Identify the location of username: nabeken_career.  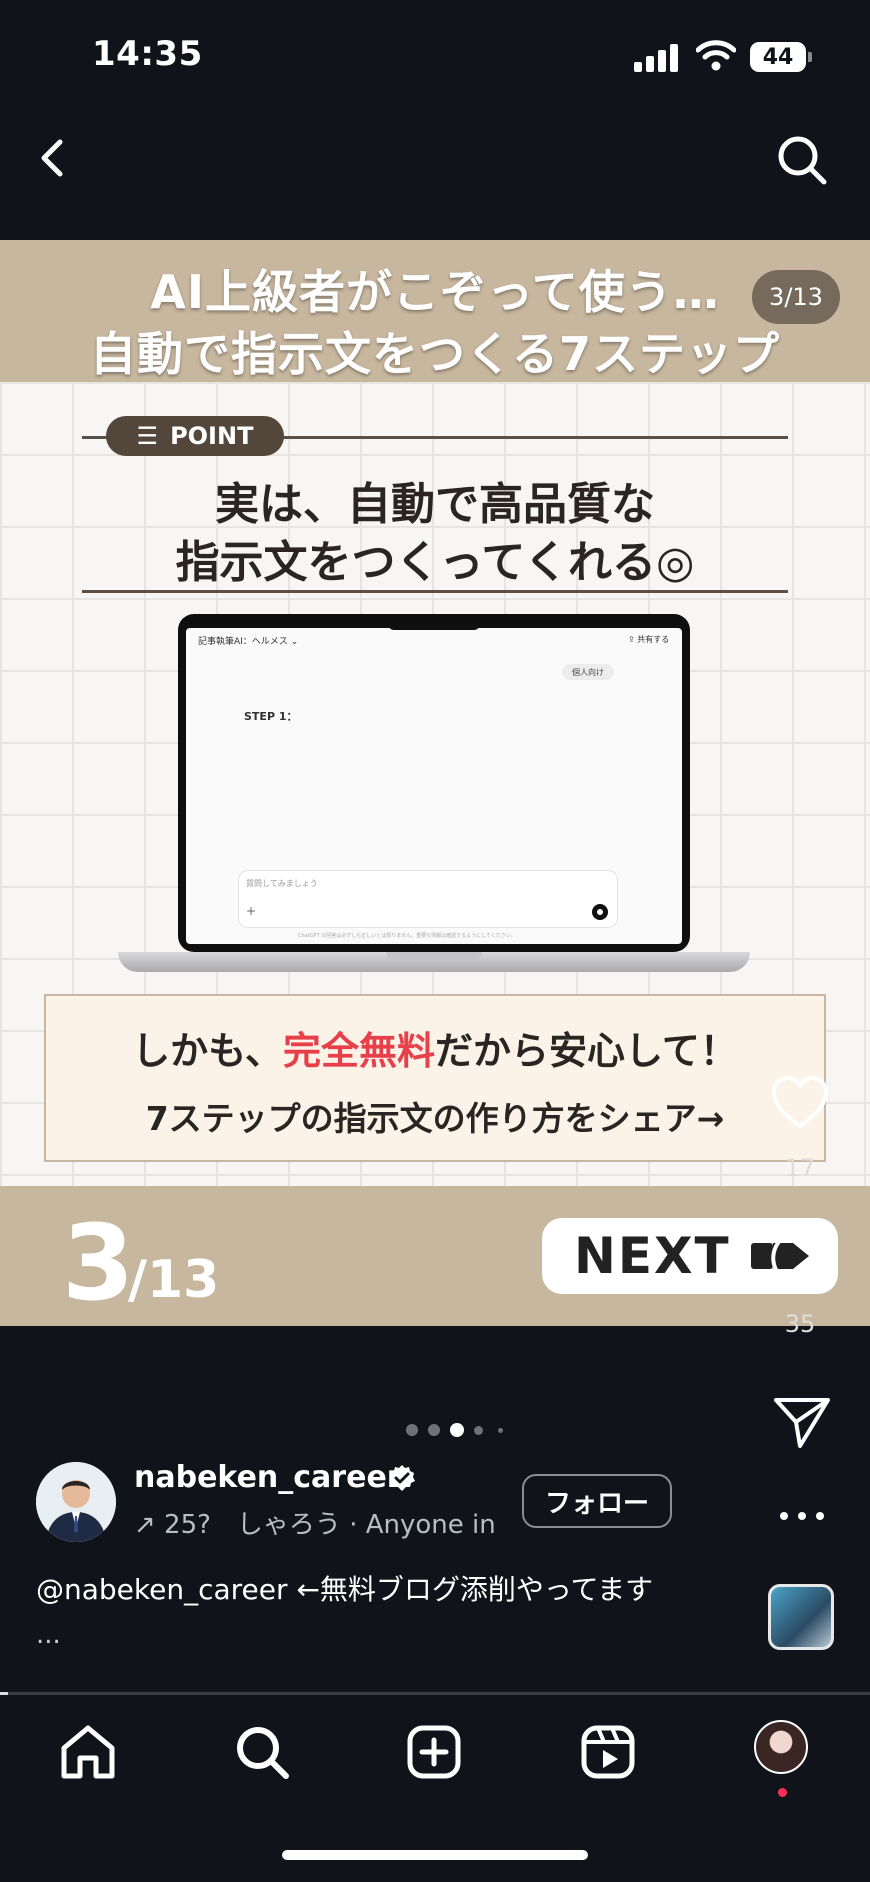
(268, 1477).